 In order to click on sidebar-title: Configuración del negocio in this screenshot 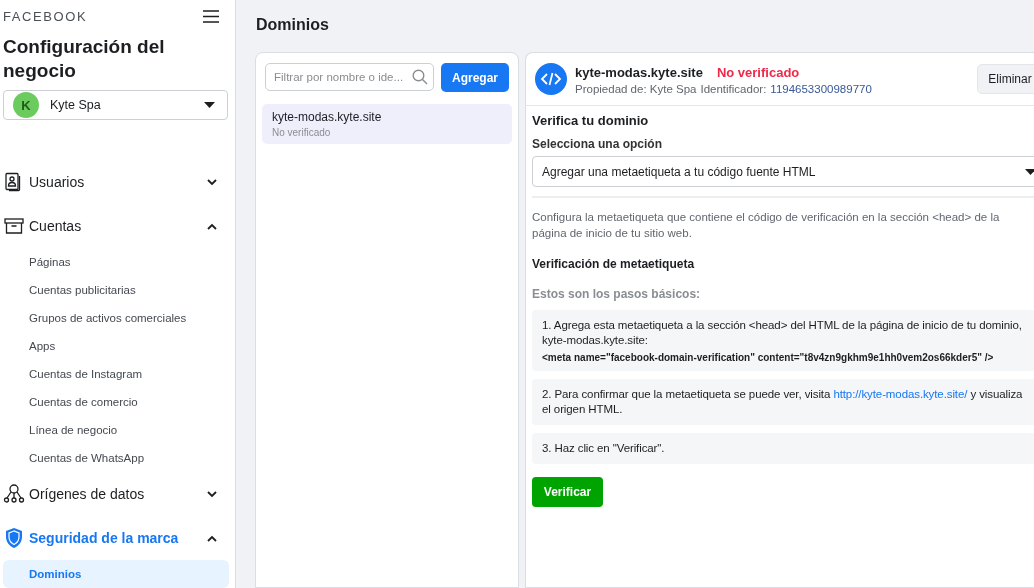, I will do `click(84, 59)`.